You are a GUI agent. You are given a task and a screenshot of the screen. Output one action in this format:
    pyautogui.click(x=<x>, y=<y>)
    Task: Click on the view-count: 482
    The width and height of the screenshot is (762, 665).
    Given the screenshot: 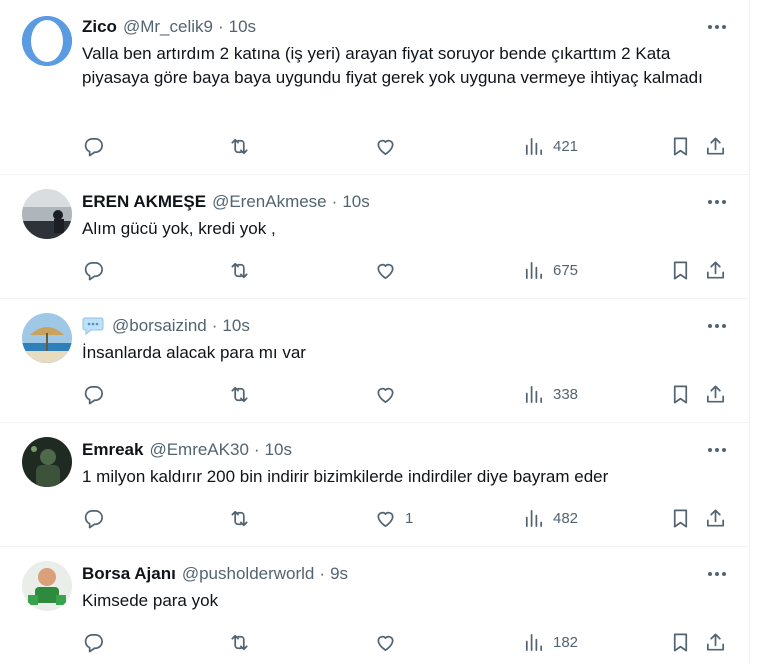 What is the action you would take?
    pyautogui.click(x=566, y=518)
    